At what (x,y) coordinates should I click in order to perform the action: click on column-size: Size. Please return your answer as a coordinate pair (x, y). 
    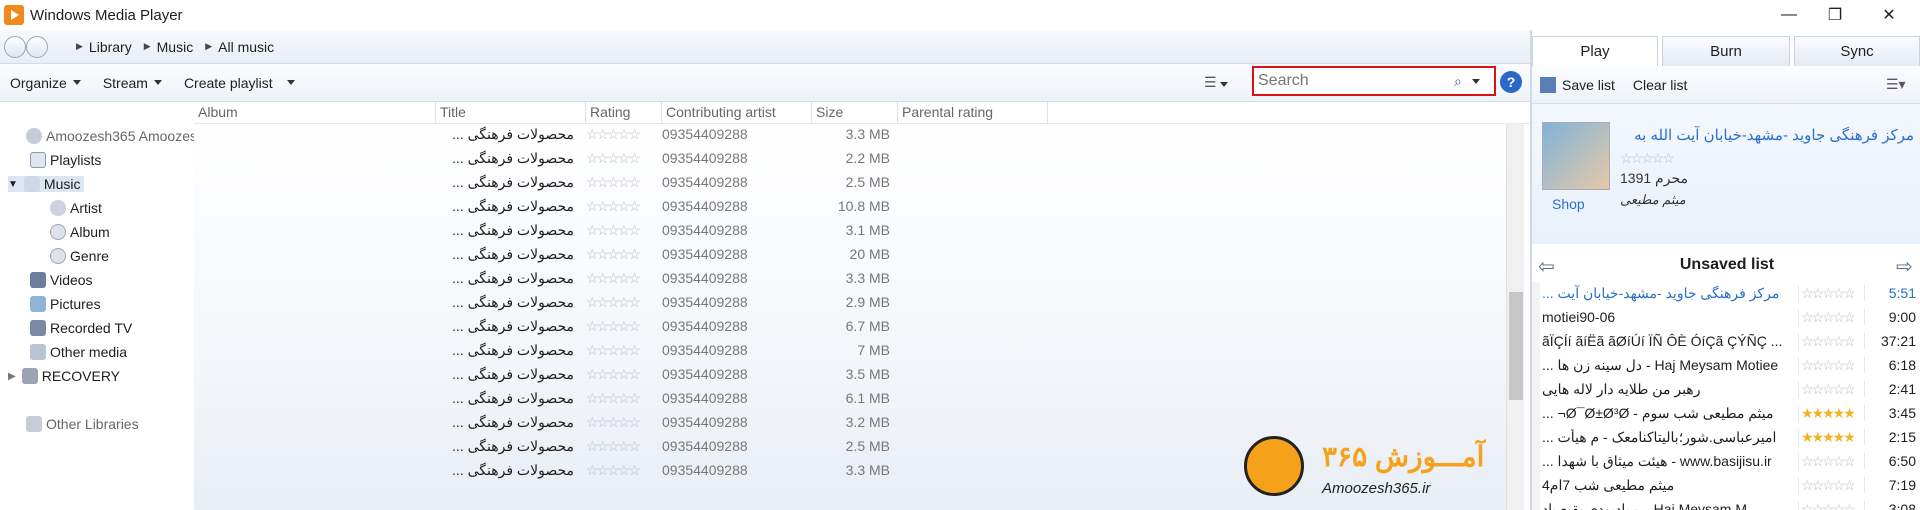
    Looking at the image, I should click on (855, 113).